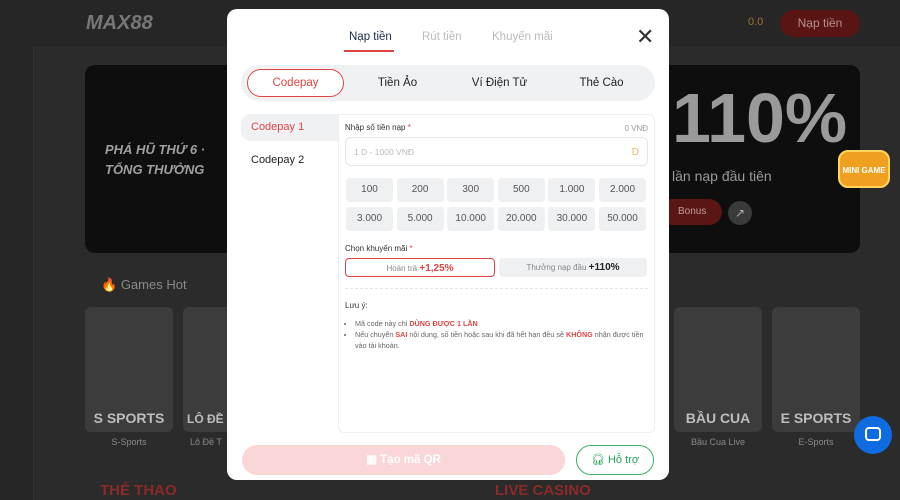 The width and height of the screenshot is (900, 500). I want to click on amount-value: 0 VNĐ, so click(636, 128).